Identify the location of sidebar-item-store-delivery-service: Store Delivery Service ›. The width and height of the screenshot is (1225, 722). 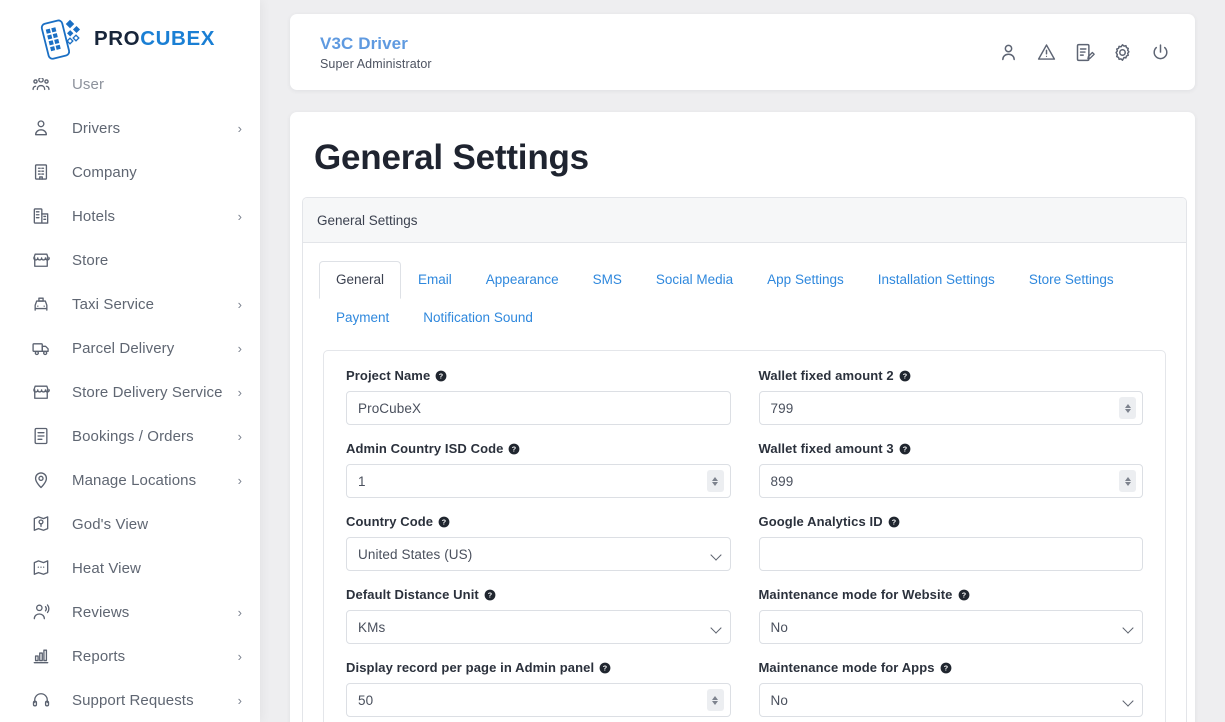
(130, 392).